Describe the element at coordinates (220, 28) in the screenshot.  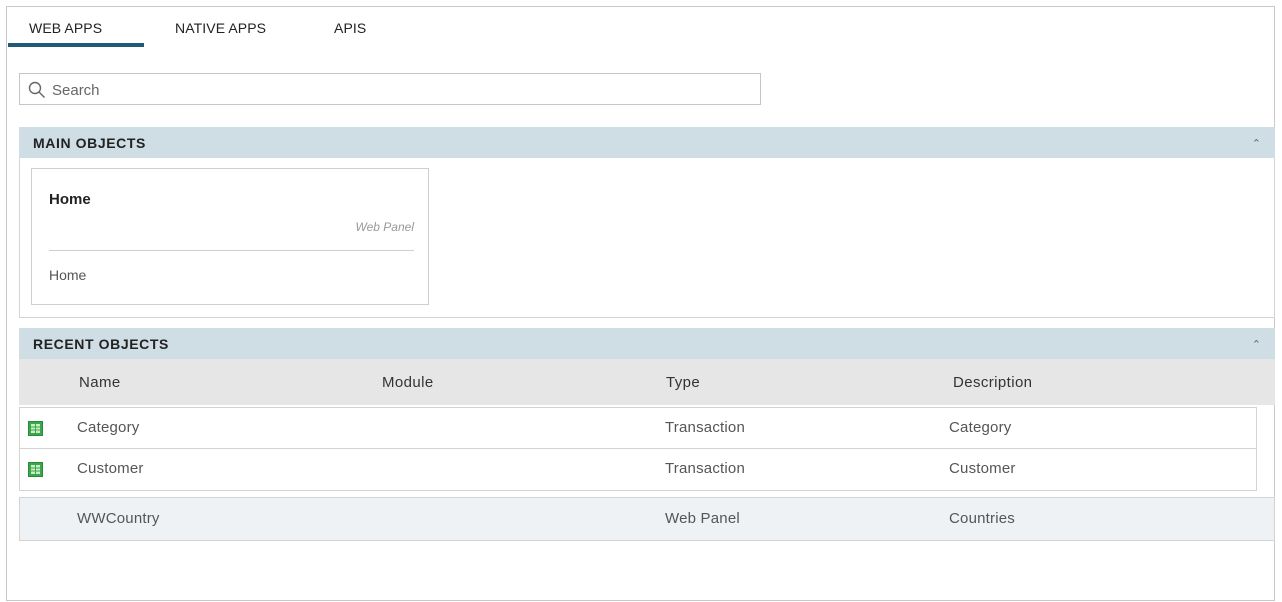
I see `tab-native-apps: NATIVE APPS` at that location.